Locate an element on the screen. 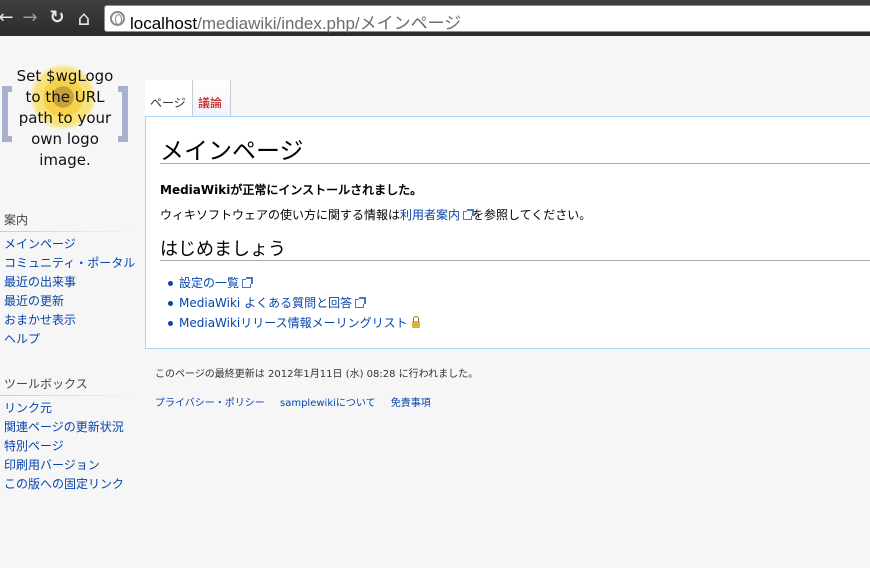  list-item: MediaWiki よくある質問と回答 is located at coordinates (293, 303).